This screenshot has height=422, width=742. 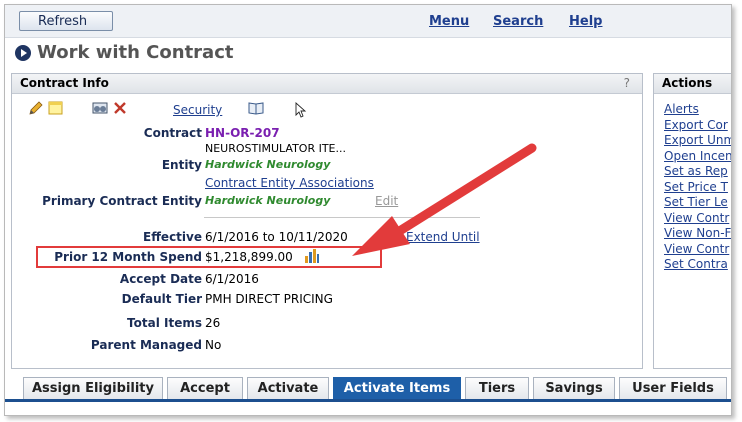 I want to click on contract-label: Contract, so click(x=172, y=133).